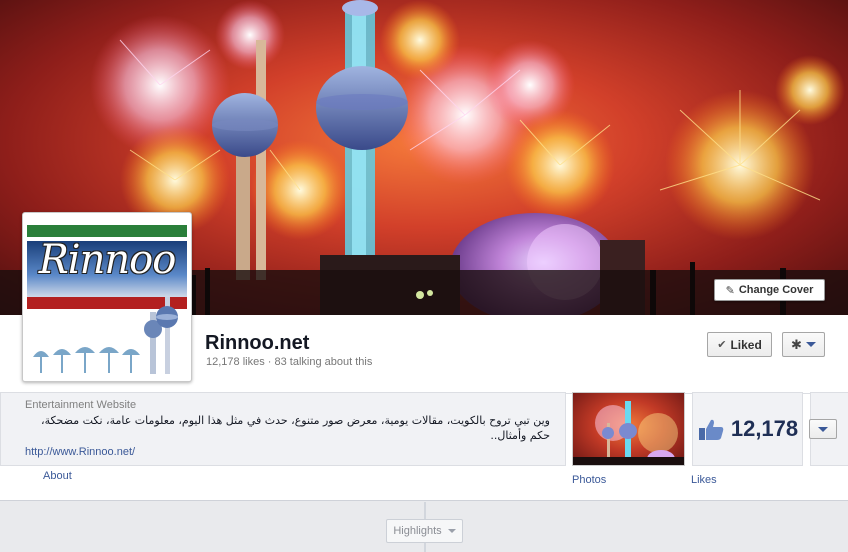  I want to click on likes-count: 12,178, so click(764, 428).